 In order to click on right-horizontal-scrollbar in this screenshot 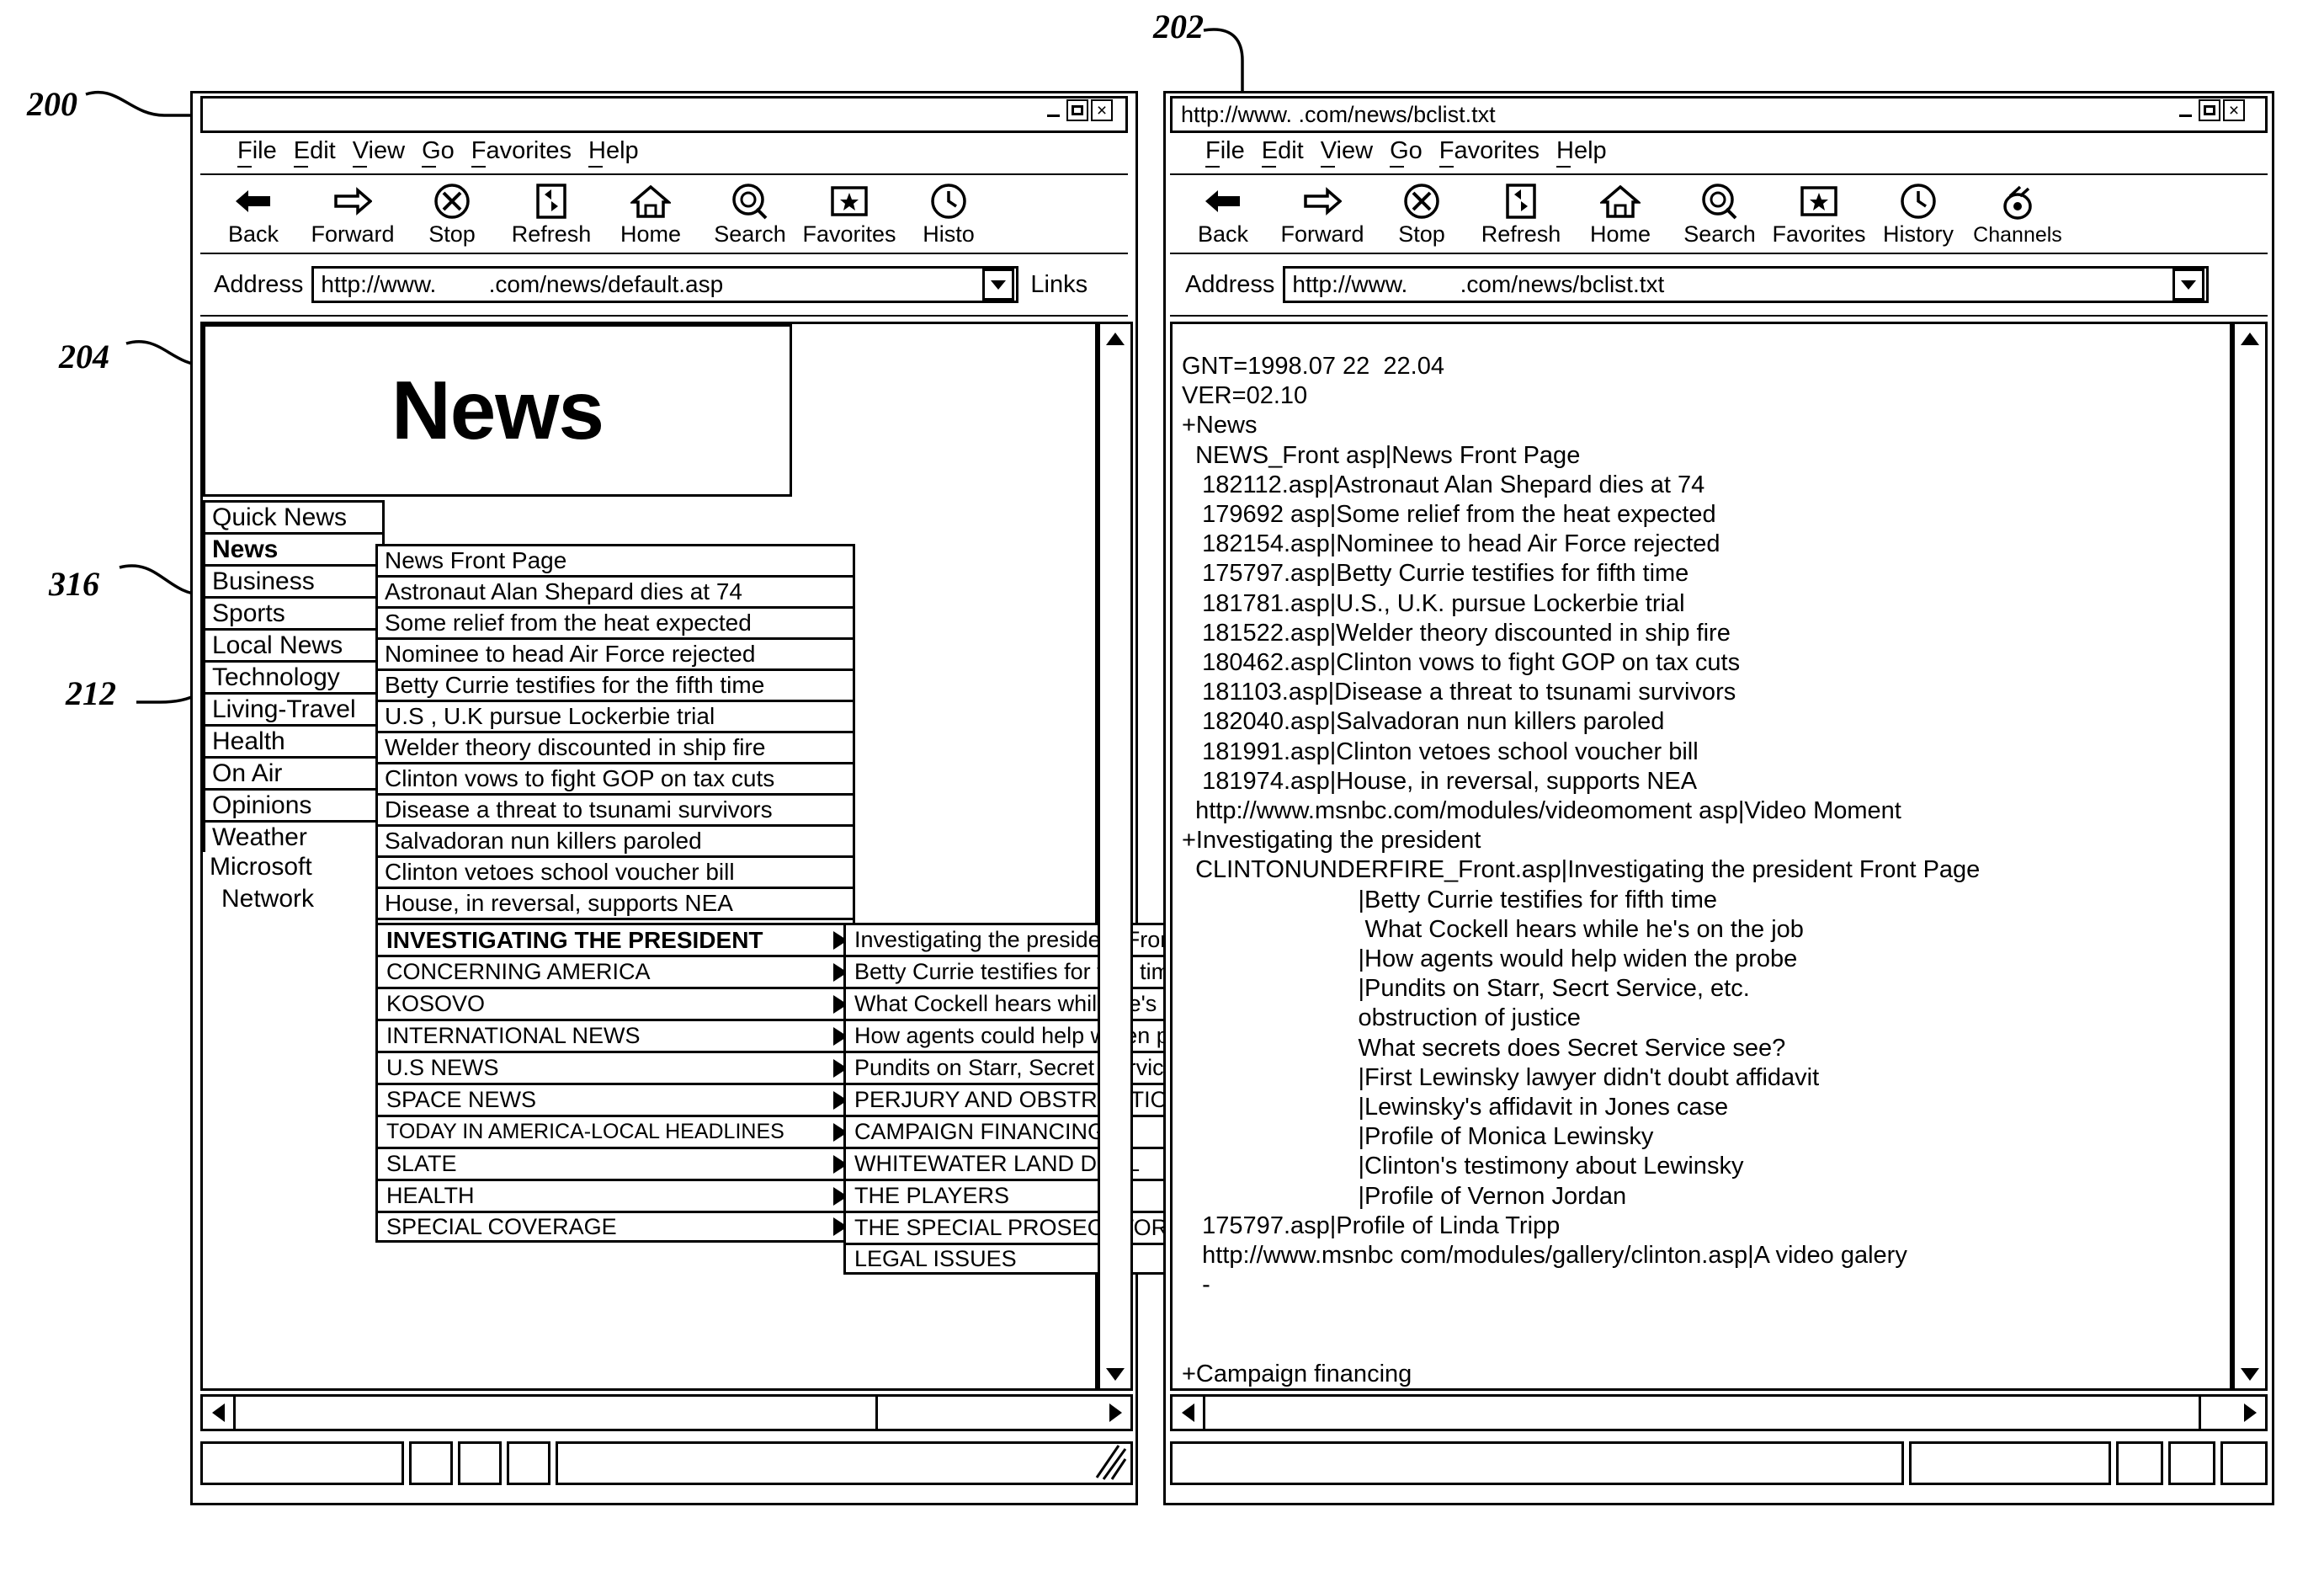, I will do `click(1719, 1413)`.